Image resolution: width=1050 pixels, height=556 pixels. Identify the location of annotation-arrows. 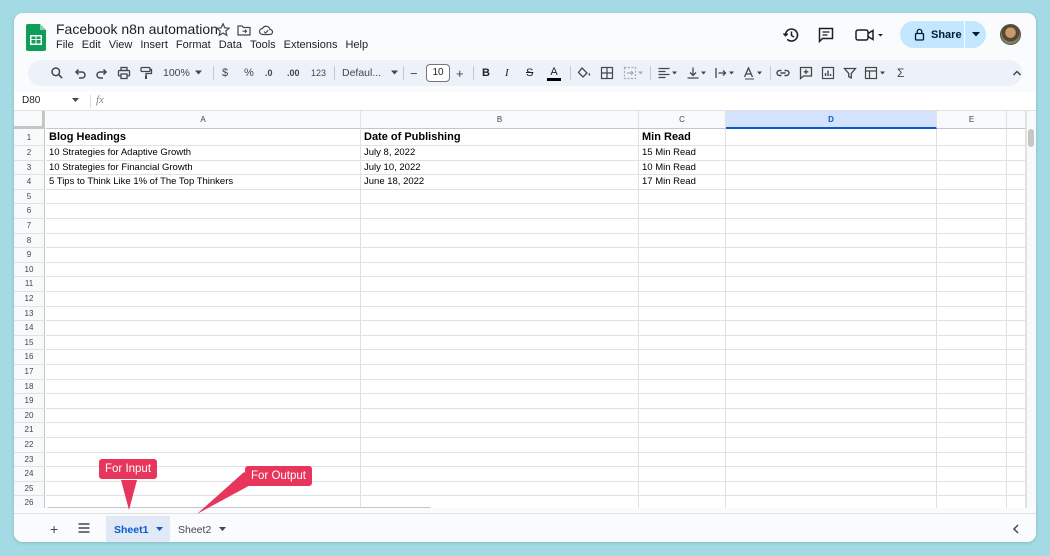
(188, 493).